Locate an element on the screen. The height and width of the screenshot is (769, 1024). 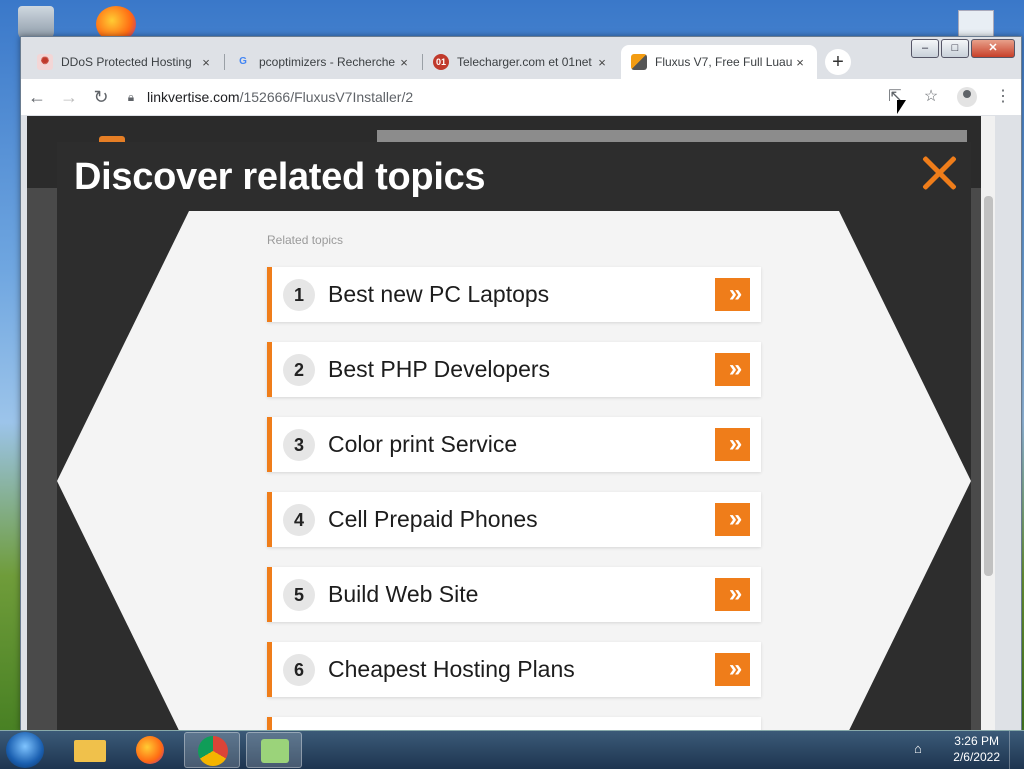
scroll-thumb is located at coordinates (988, 386).